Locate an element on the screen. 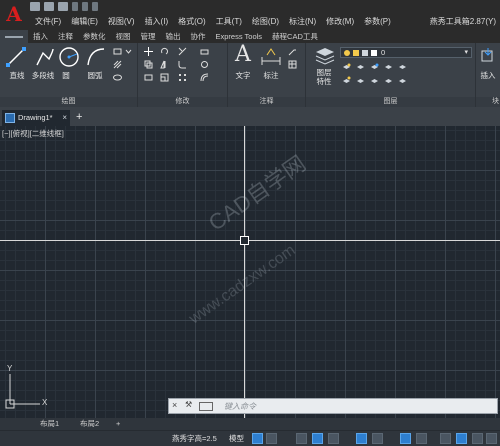 This screenshot has height=446, width=500. block-panel-title: 块 is located at coordinates (488, 102).